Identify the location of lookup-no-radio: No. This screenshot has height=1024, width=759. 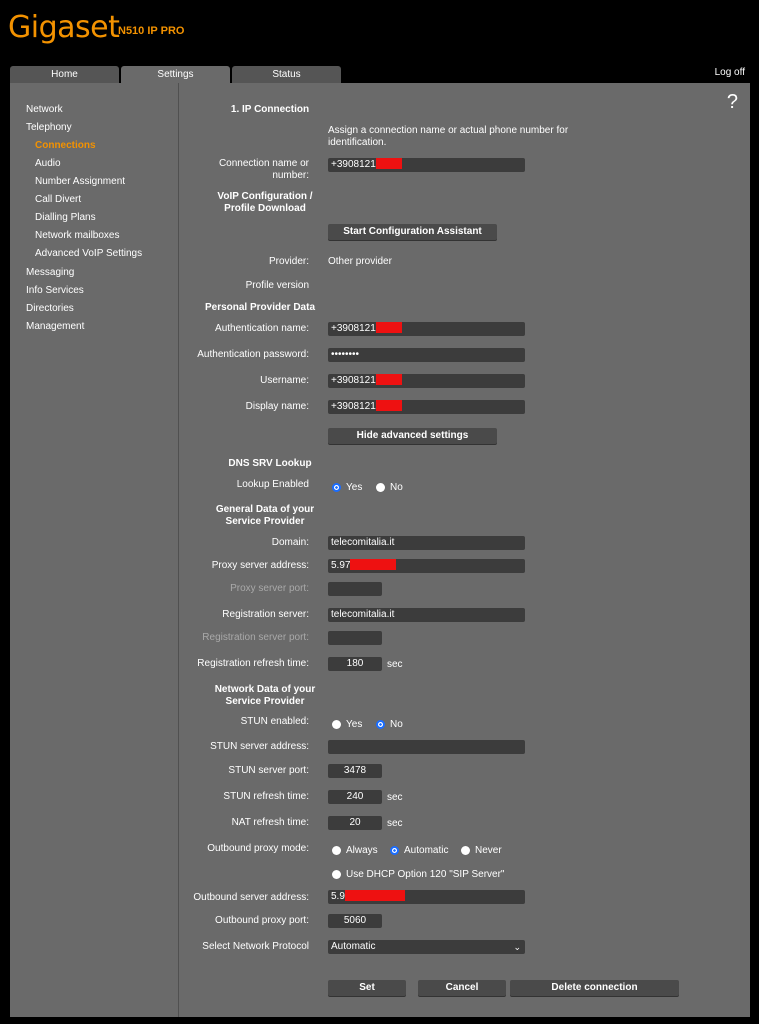
(389, 487).